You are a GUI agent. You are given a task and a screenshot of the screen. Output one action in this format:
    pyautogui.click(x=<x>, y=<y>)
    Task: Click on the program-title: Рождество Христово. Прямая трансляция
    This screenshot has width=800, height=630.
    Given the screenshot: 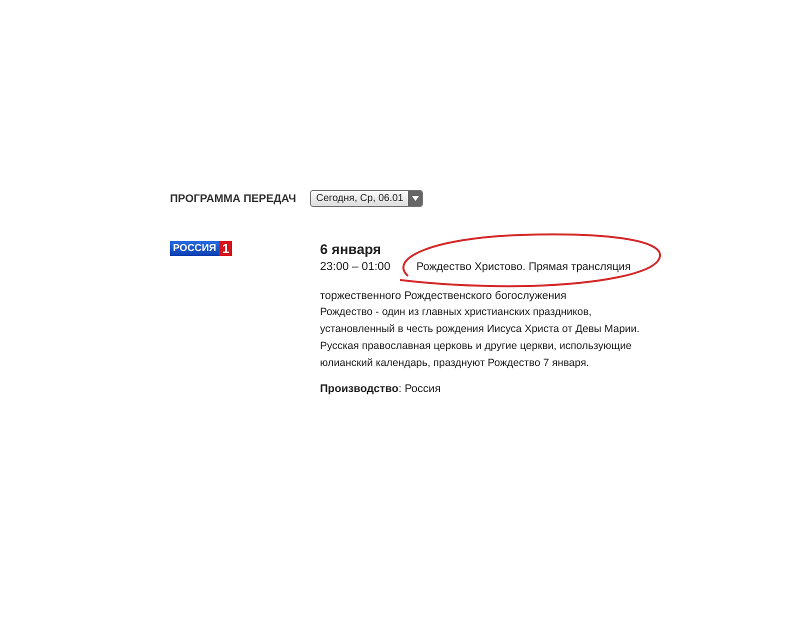 What is the action you would take?
    pyautogui.click(x=523, y=267)
    